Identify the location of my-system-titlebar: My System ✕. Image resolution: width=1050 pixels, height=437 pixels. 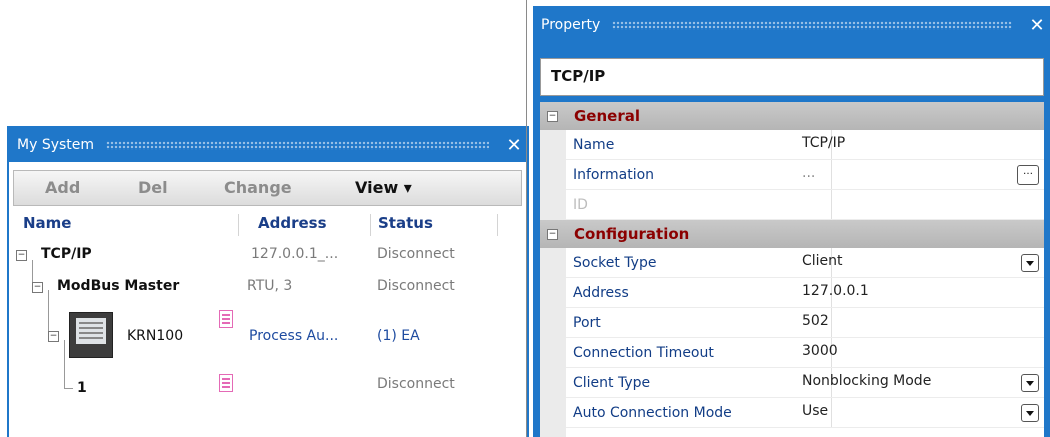
(268, 145).